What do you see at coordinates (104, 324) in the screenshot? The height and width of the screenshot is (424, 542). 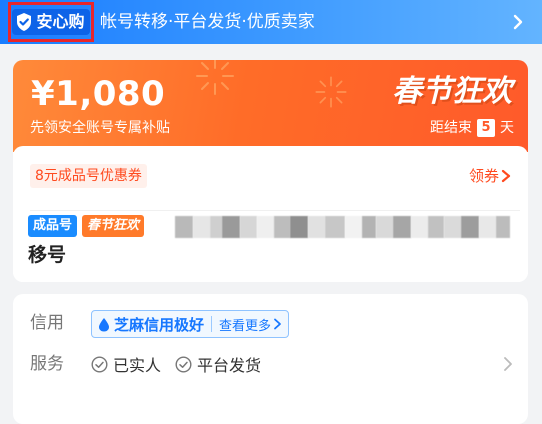 I see `drop-icon` at bounding box center [104, 324].